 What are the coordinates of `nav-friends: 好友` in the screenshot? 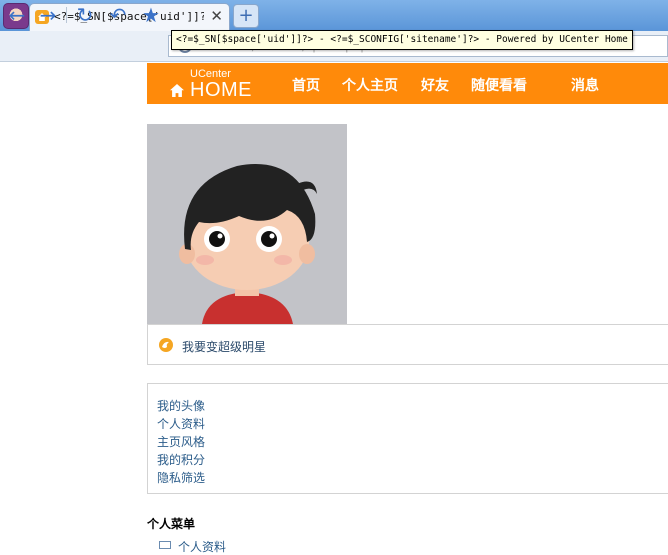 It's located at (435, 85).